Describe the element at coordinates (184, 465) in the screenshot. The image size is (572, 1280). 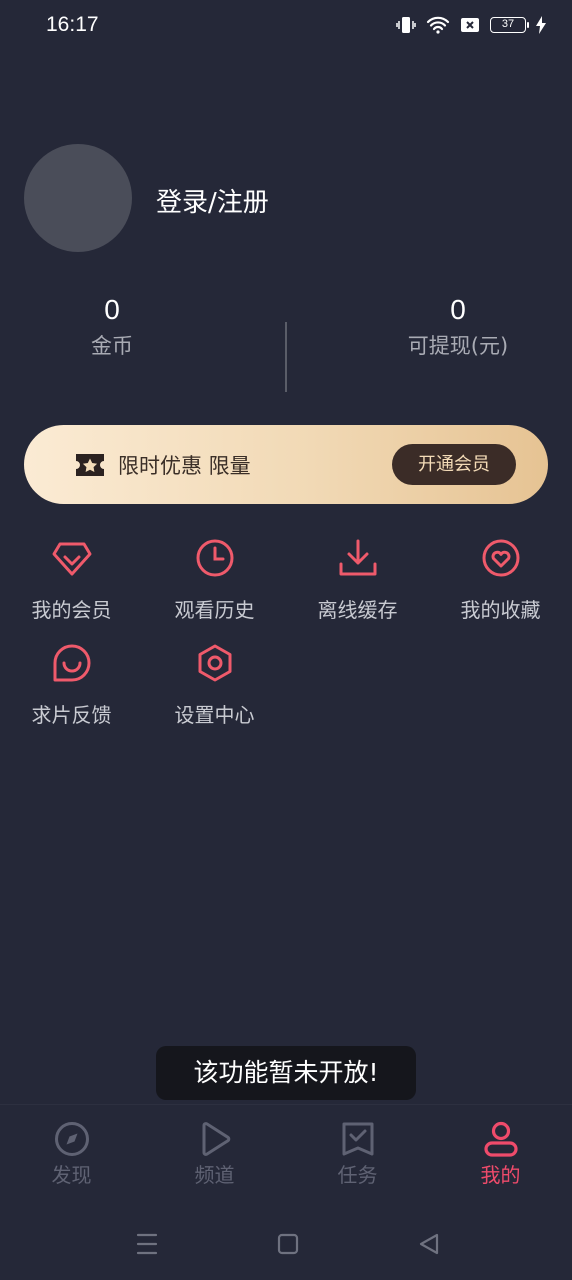
I see `vip-promo-text: 限时优惠 限量` at that location.